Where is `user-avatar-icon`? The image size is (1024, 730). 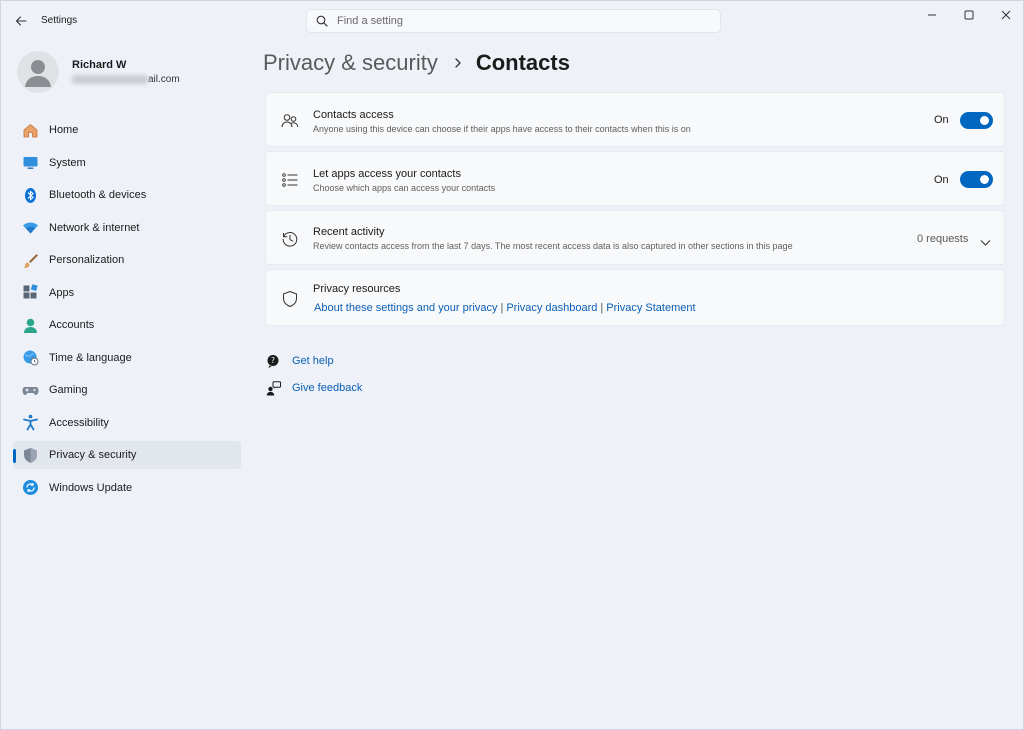 user-avatar-icon is located at coordinates (38, 73).